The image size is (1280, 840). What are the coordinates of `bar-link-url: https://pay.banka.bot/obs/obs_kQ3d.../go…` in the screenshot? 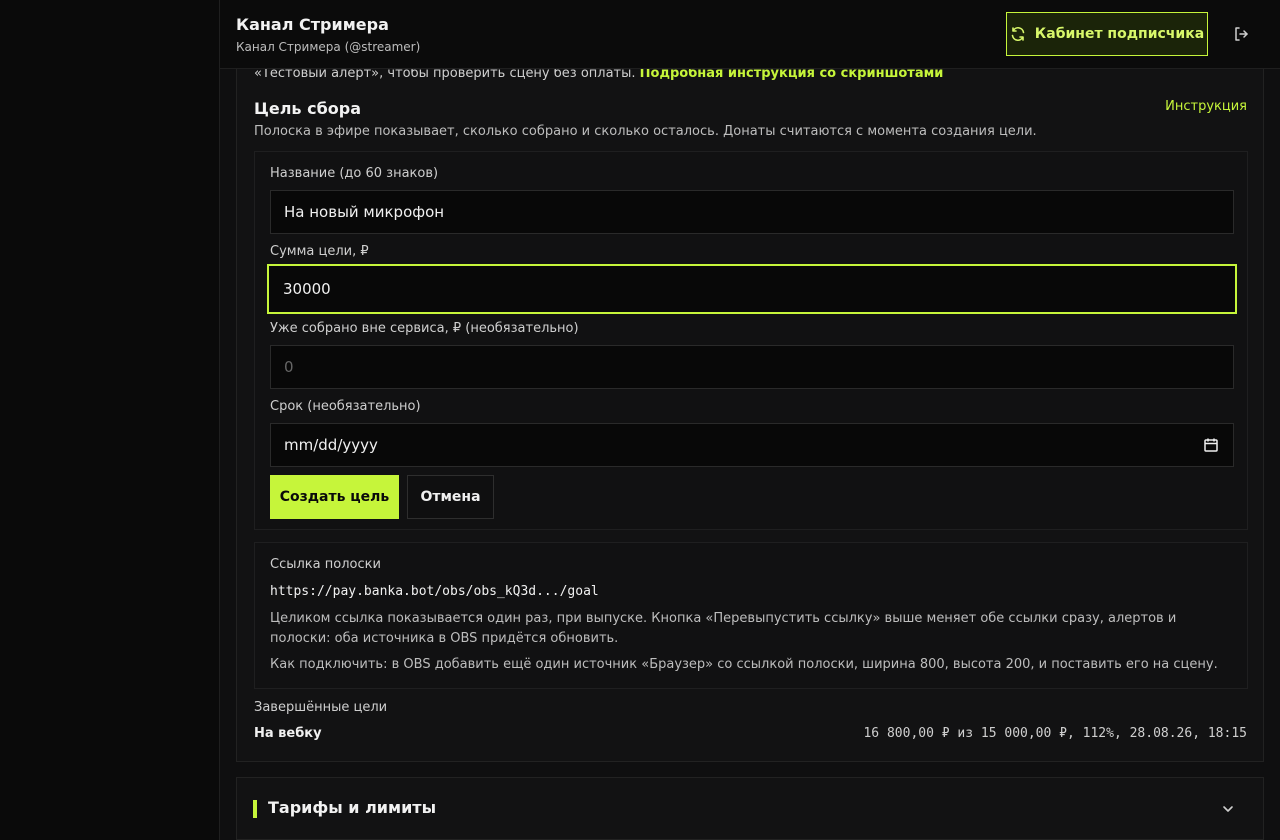 It's located at (434, 591).